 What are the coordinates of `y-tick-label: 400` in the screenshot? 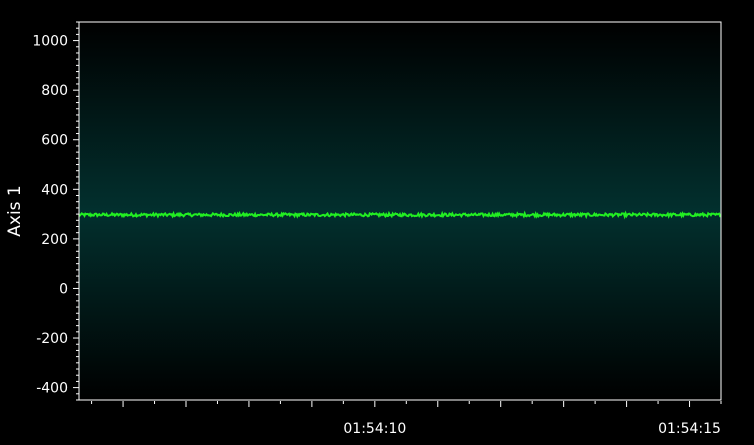 It's located at (54, 190).